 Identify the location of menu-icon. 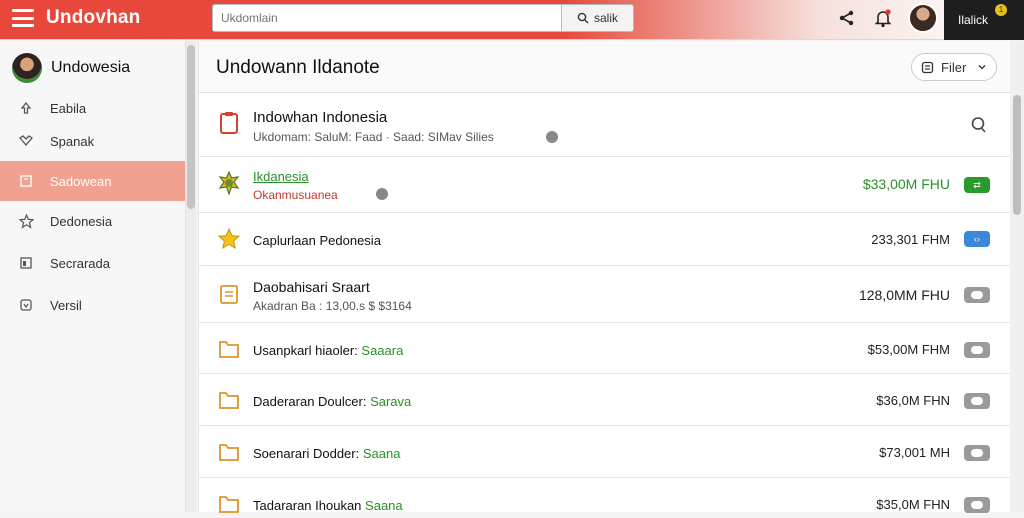
(23, 18).